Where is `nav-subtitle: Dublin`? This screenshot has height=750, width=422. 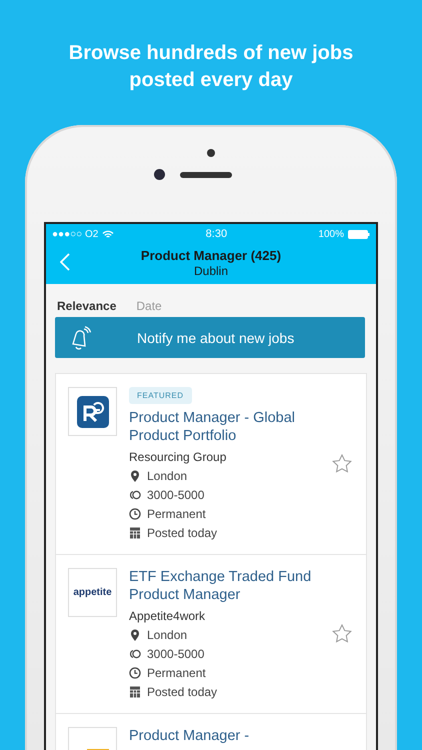 nav-subtitle: Dublin is located at coordinates (211, 271).